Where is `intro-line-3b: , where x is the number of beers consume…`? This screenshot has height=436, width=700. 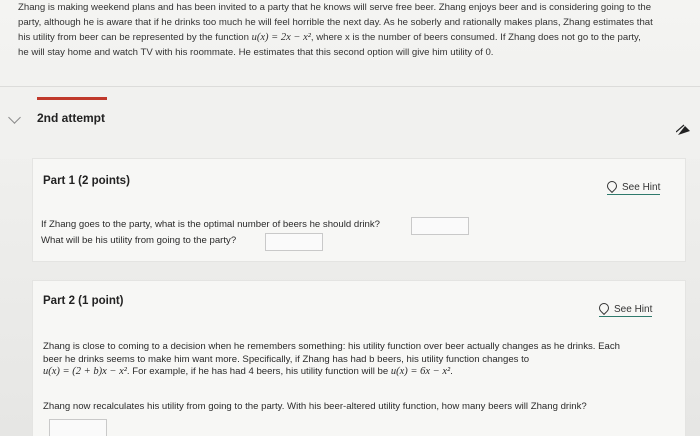
intro-line-3b: , where x is the number of beers consume… is located at coordinates (475, 37).